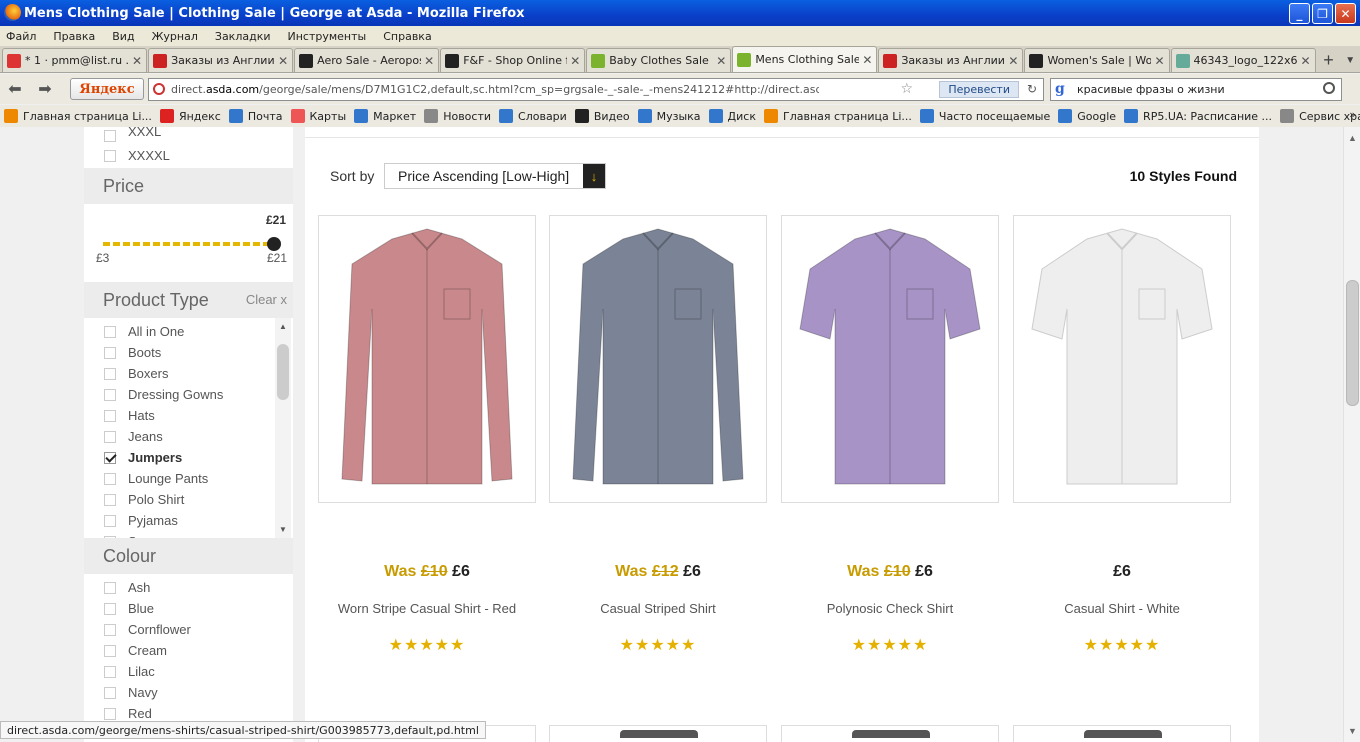 The height and width of the screenshot is (742, 1360). I want to click on product-type-option: Dressing Gowns, so click(188, 394).